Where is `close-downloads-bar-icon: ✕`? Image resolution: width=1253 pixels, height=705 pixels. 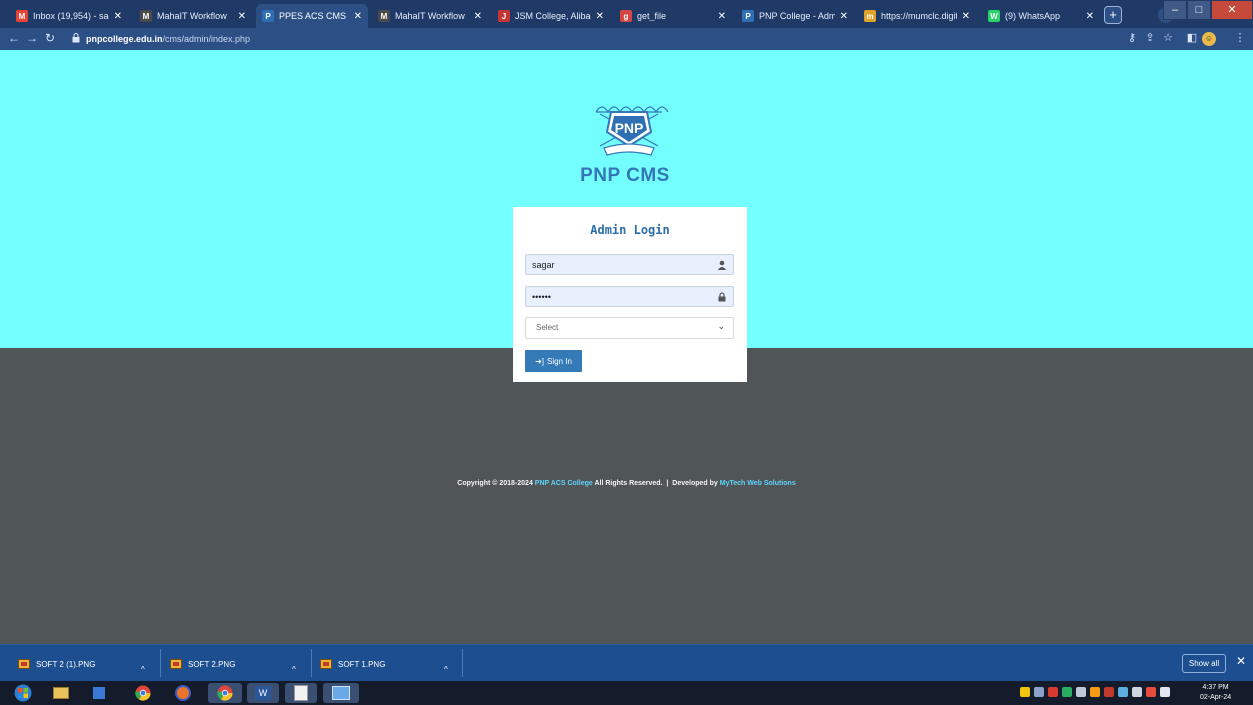 close-downloads-bar-icon: ✕ is located at coordinates (1241, 661).